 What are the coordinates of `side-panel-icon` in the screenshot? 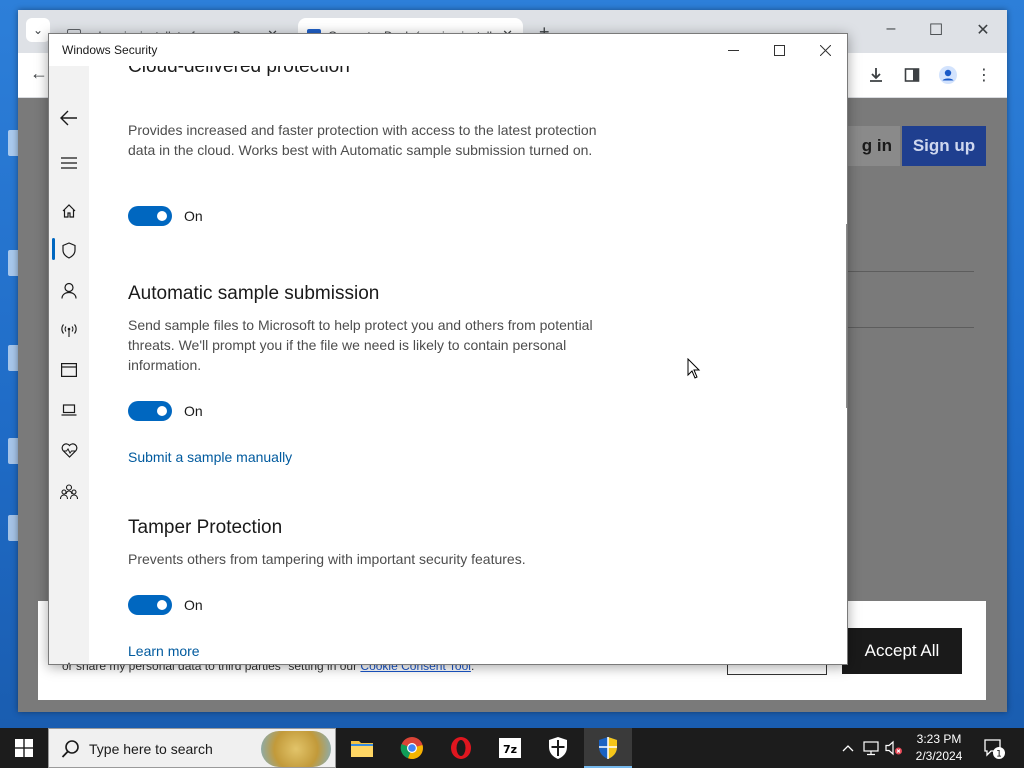 It's located at (912, 75).